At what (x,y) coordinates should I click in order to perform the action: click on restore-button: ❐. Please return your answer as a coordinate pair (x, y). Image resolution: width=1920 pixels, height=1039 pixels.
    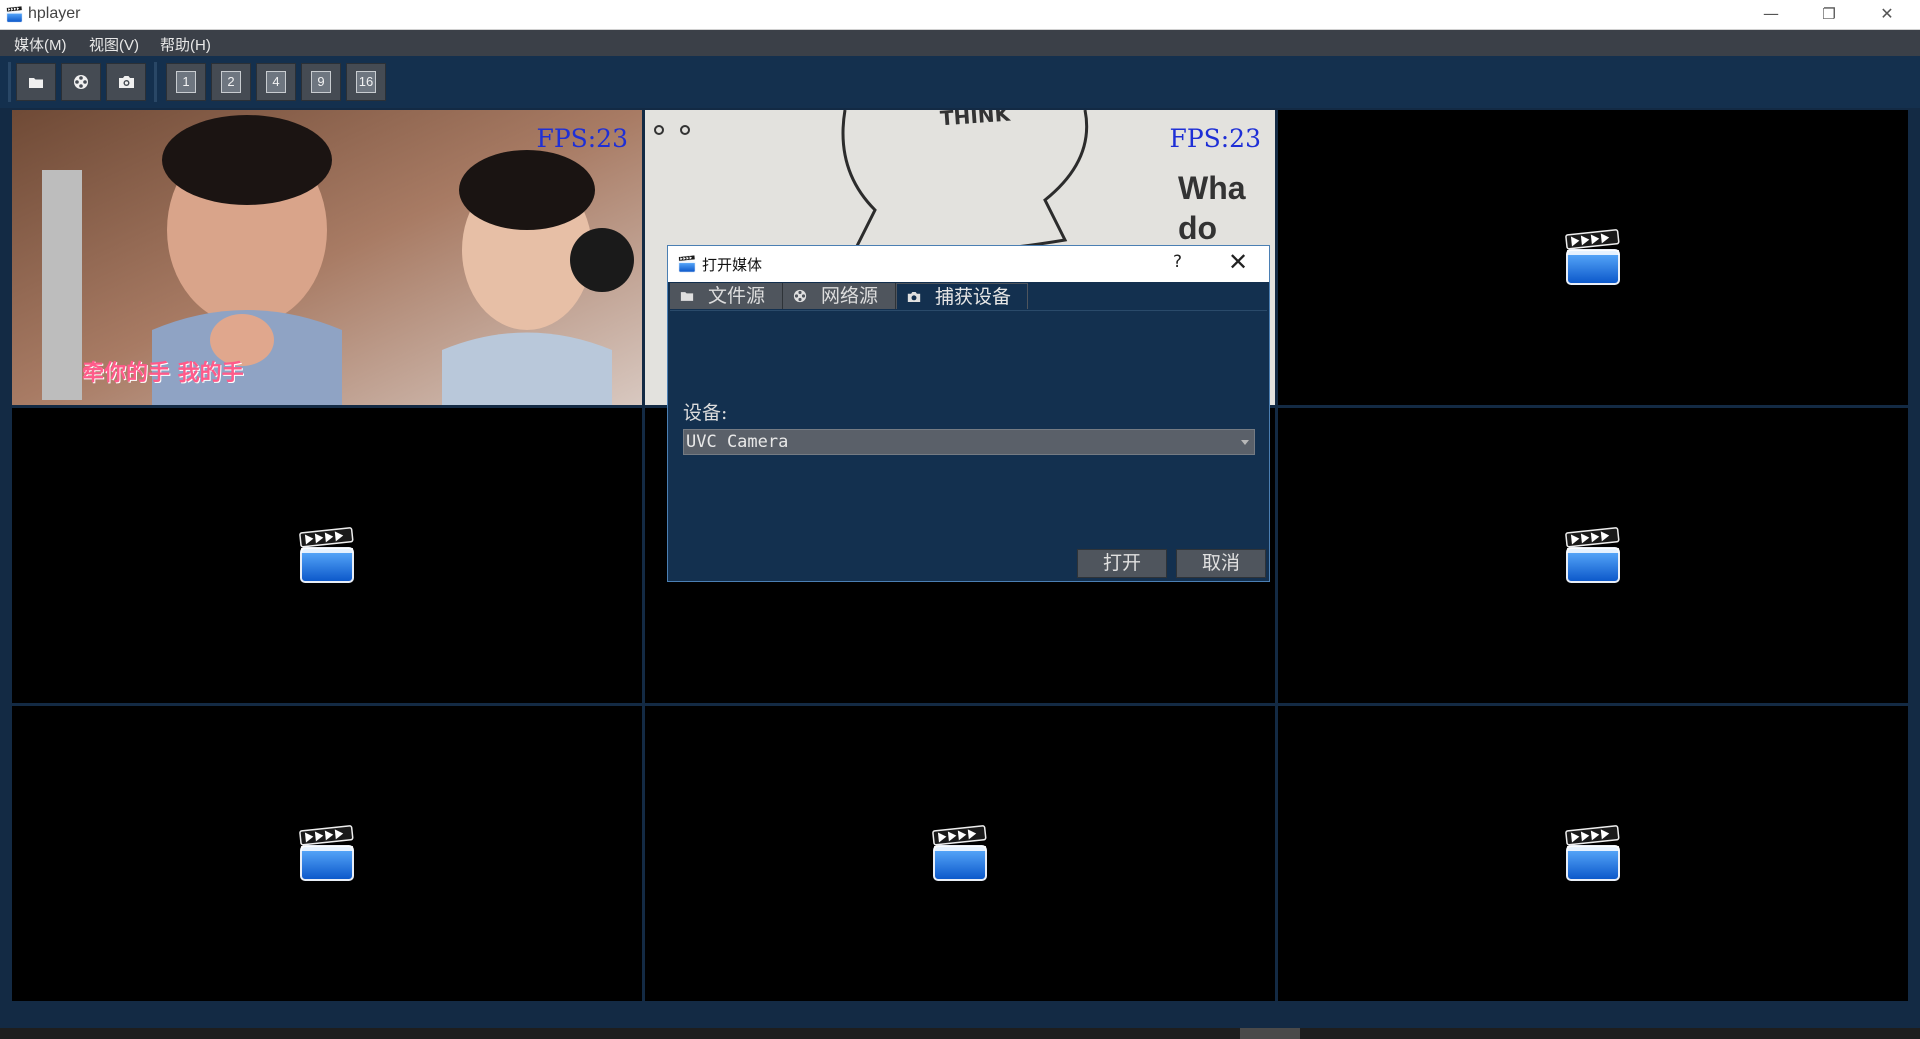
    Looking at the image, I should click on (1829, 14).